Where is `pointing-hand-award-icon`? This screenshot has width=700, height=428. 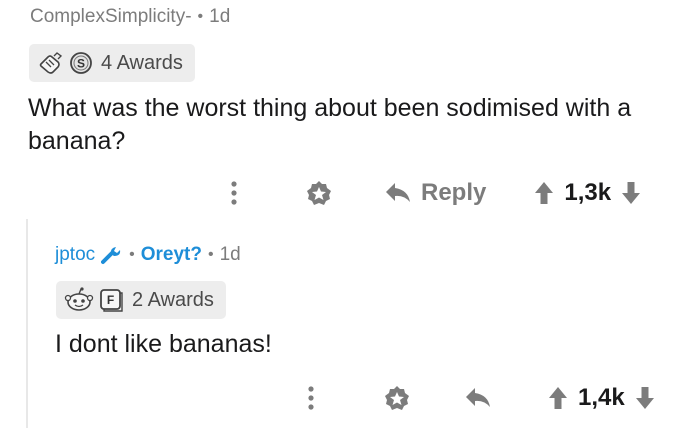
pointing-hand-award-icon is located at coordinates (51, 63).